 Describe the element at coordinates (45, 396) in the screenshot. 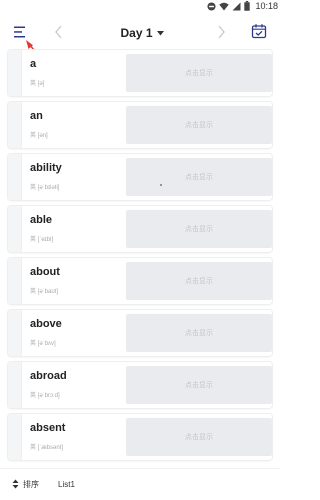

I see `phonetic: 英 [əˈbrɔːd]` at that location.